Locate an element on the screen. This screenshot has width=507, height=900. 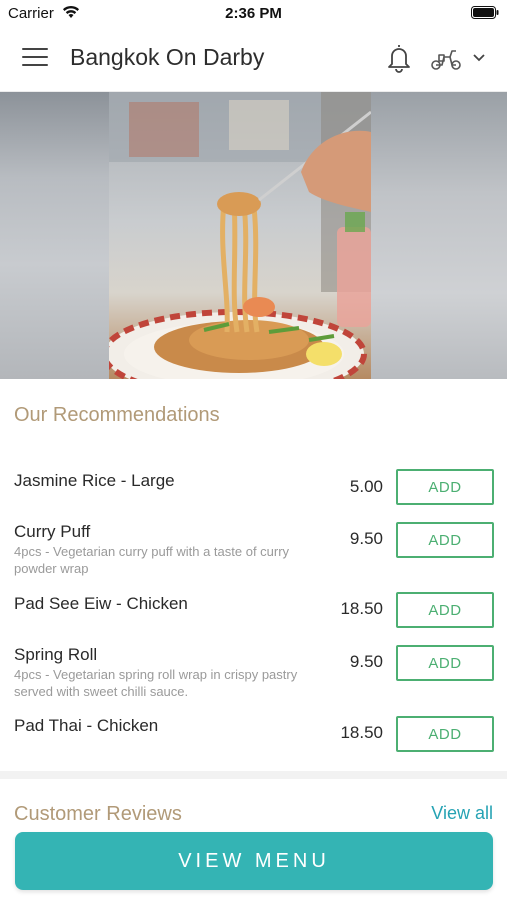
menu-icon is located at coordinates (35, 58).